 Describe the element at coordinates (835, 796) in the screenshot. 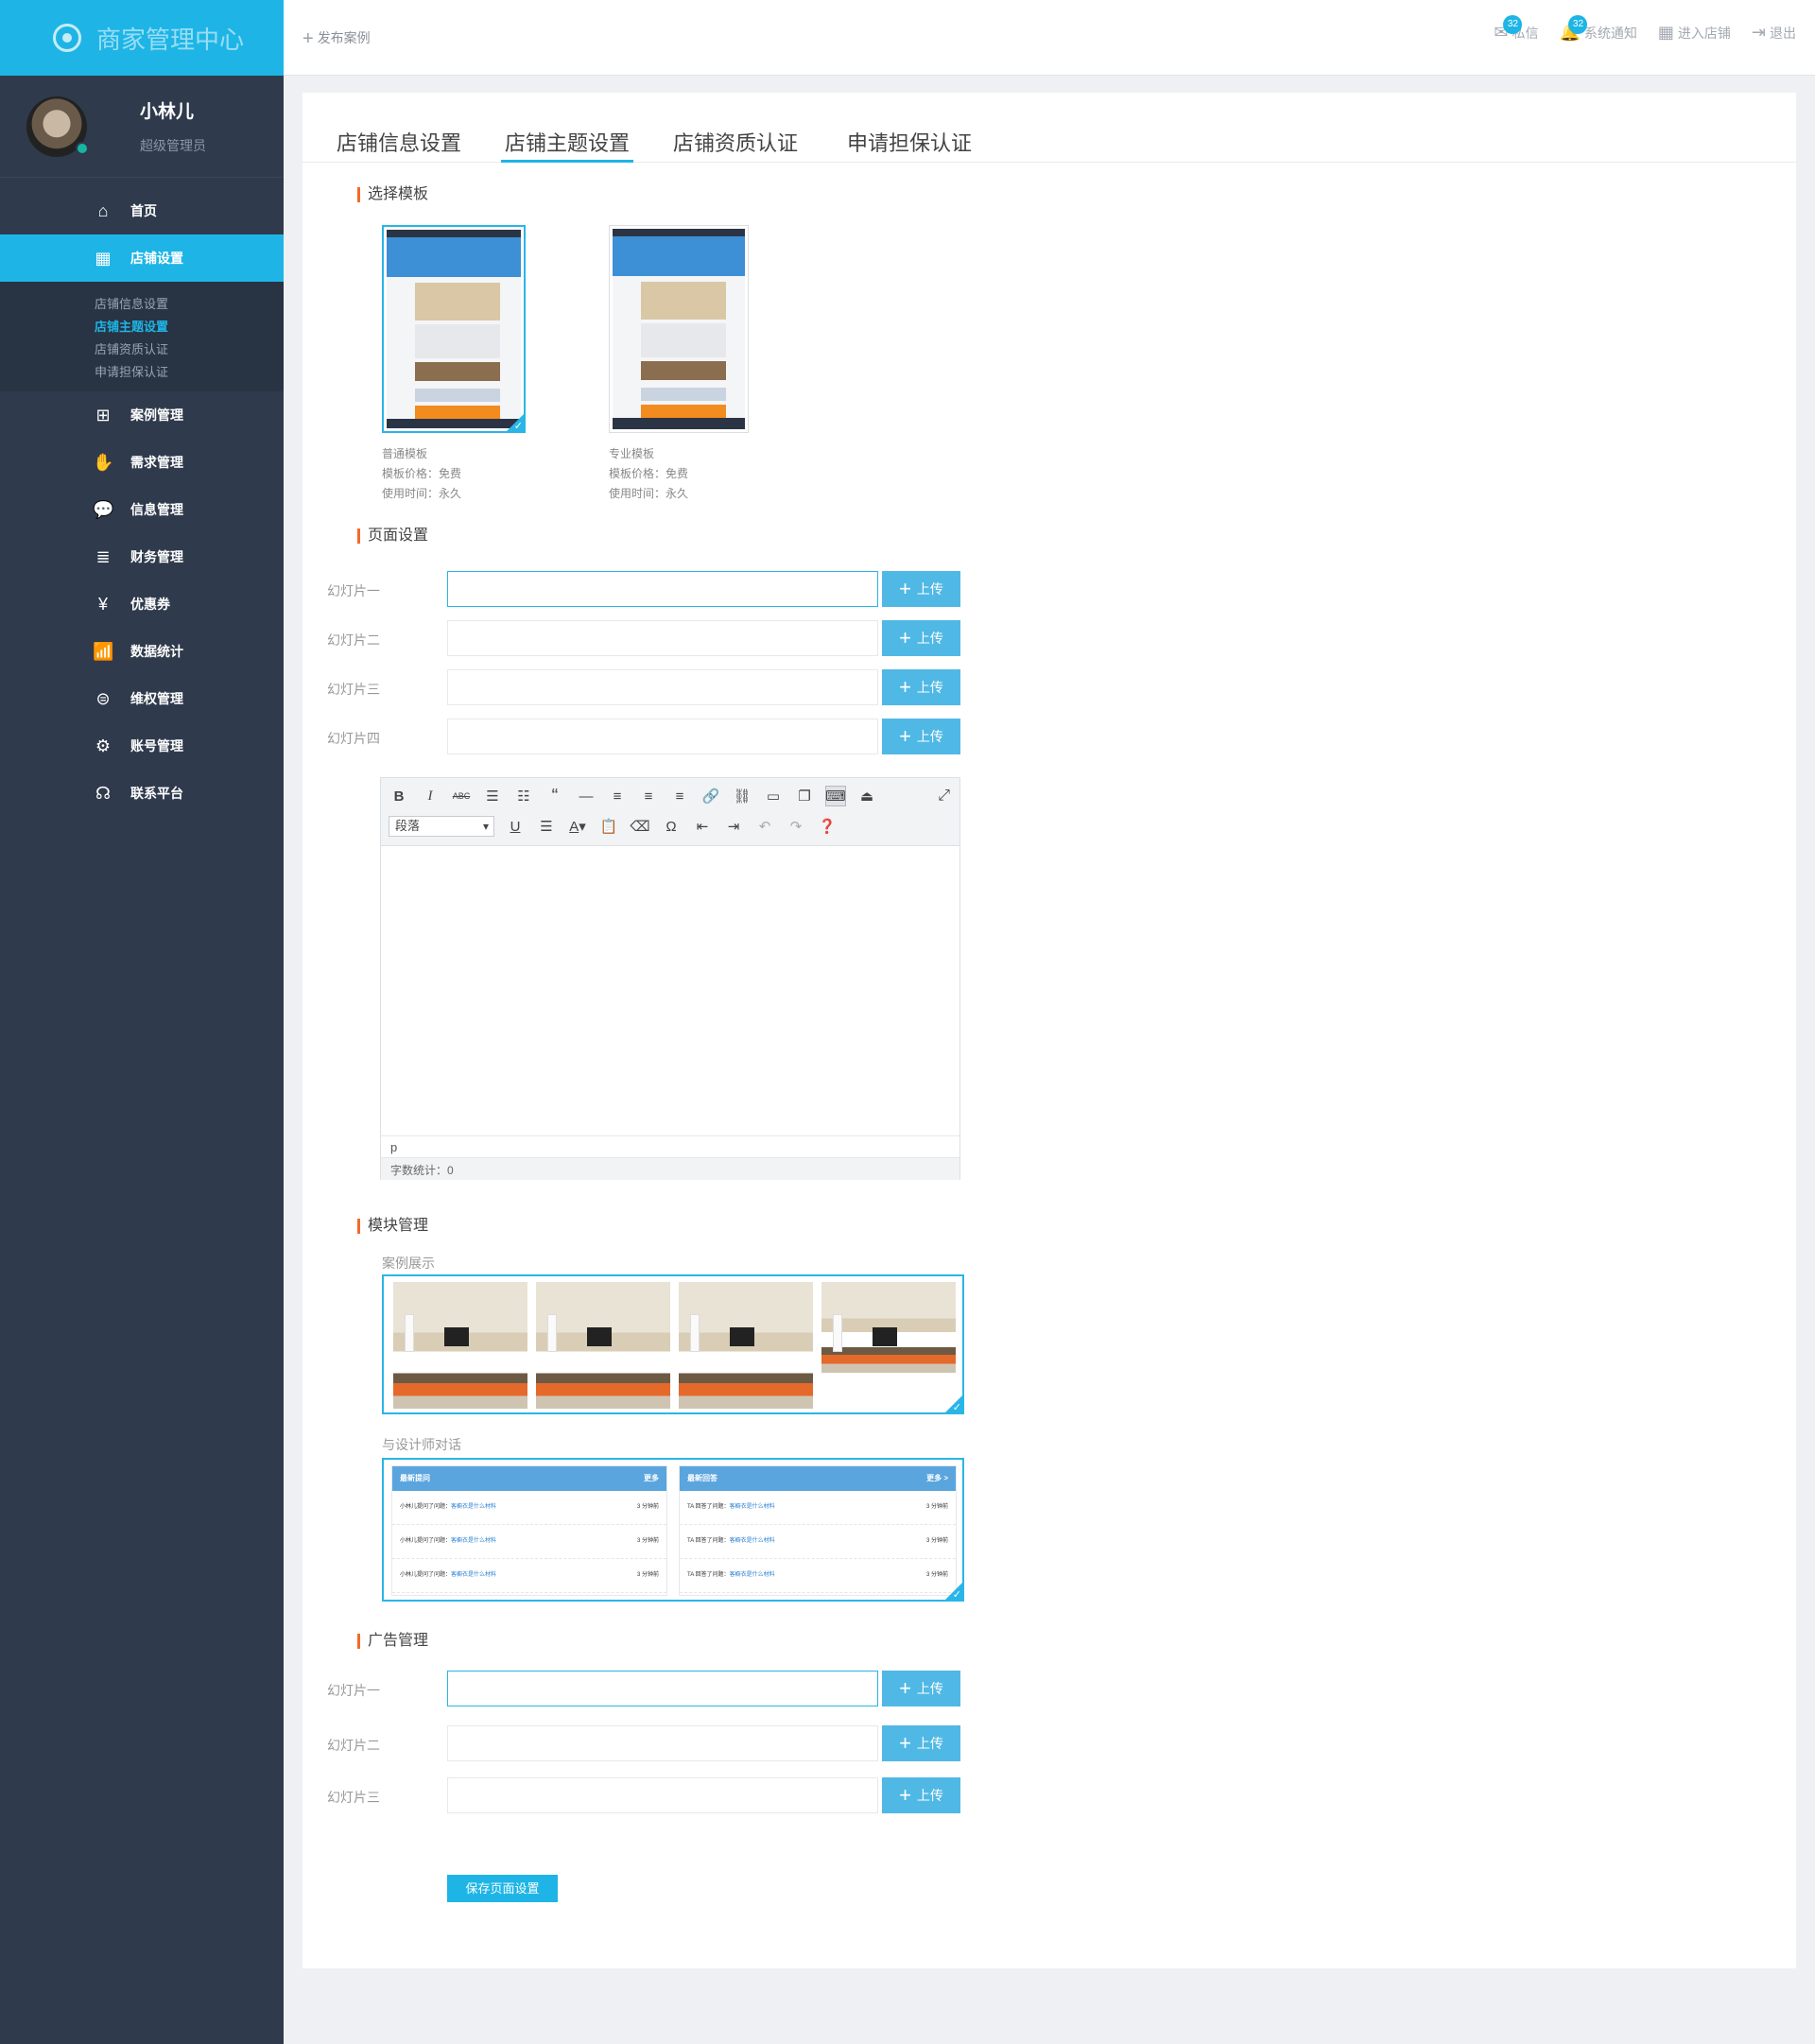

I see `keyboard-icon: ⌨` at that location.